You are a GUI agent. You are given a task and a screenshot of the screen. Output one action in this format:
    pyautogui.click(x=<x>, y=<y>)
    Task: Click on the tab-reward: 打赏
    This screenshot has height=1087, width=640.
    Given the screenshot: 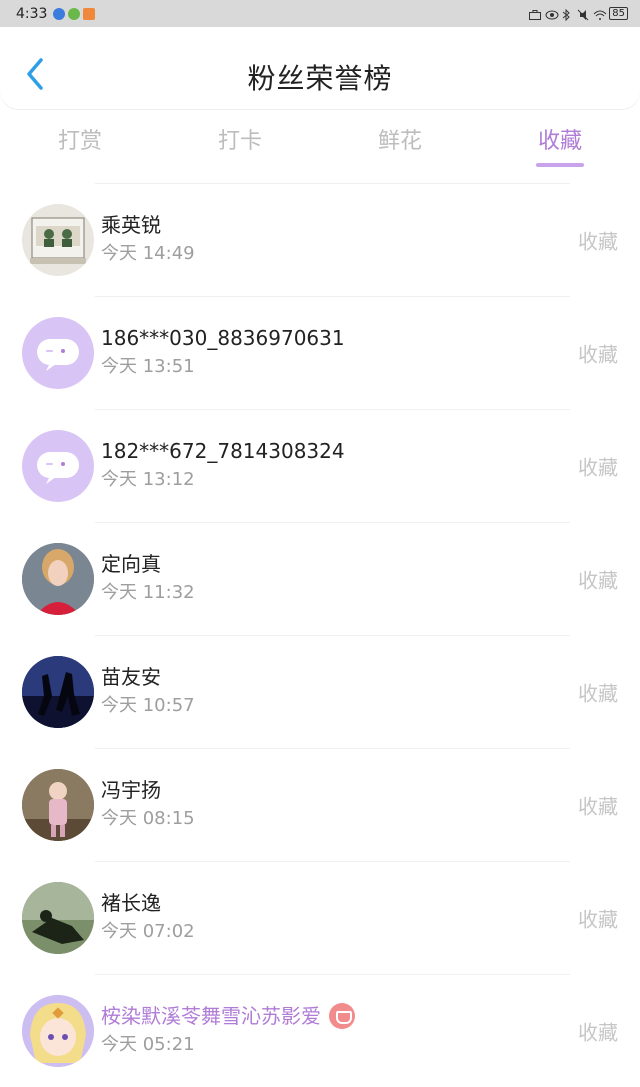 What is the action you would take?
    pyautogui.click(x=80, y=142)
    